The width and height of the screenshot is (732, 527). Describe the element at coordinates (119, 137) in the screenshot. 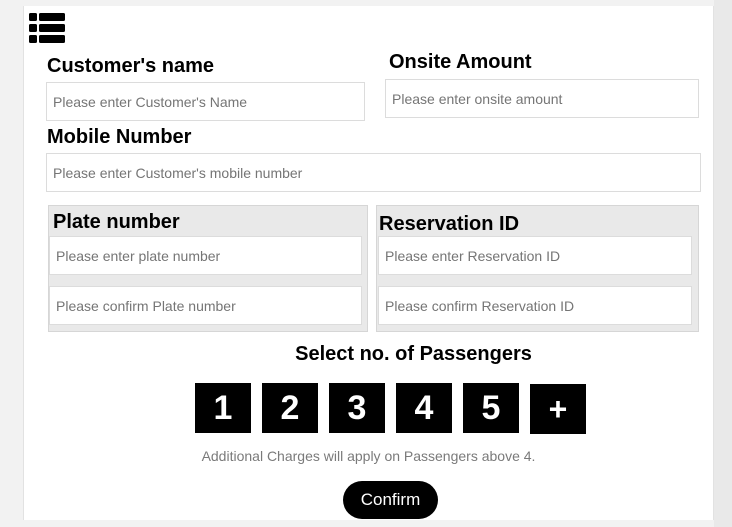

I see `mobile-number-label: Mobile Number` at that location.